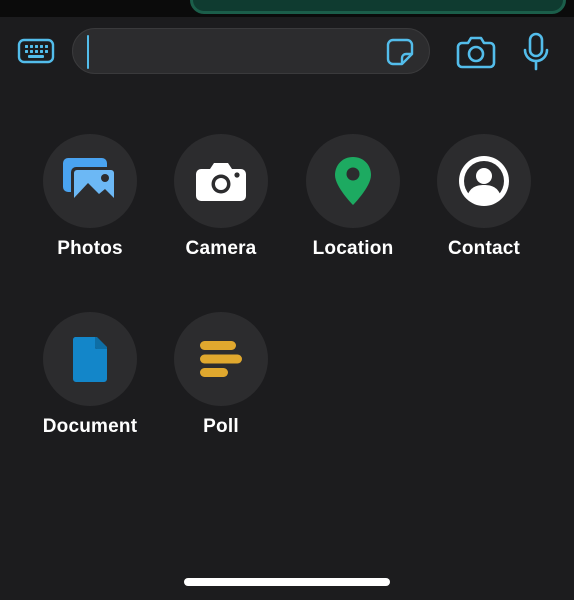  I want to click on attachment-camera: Camera, so click(221, 204).